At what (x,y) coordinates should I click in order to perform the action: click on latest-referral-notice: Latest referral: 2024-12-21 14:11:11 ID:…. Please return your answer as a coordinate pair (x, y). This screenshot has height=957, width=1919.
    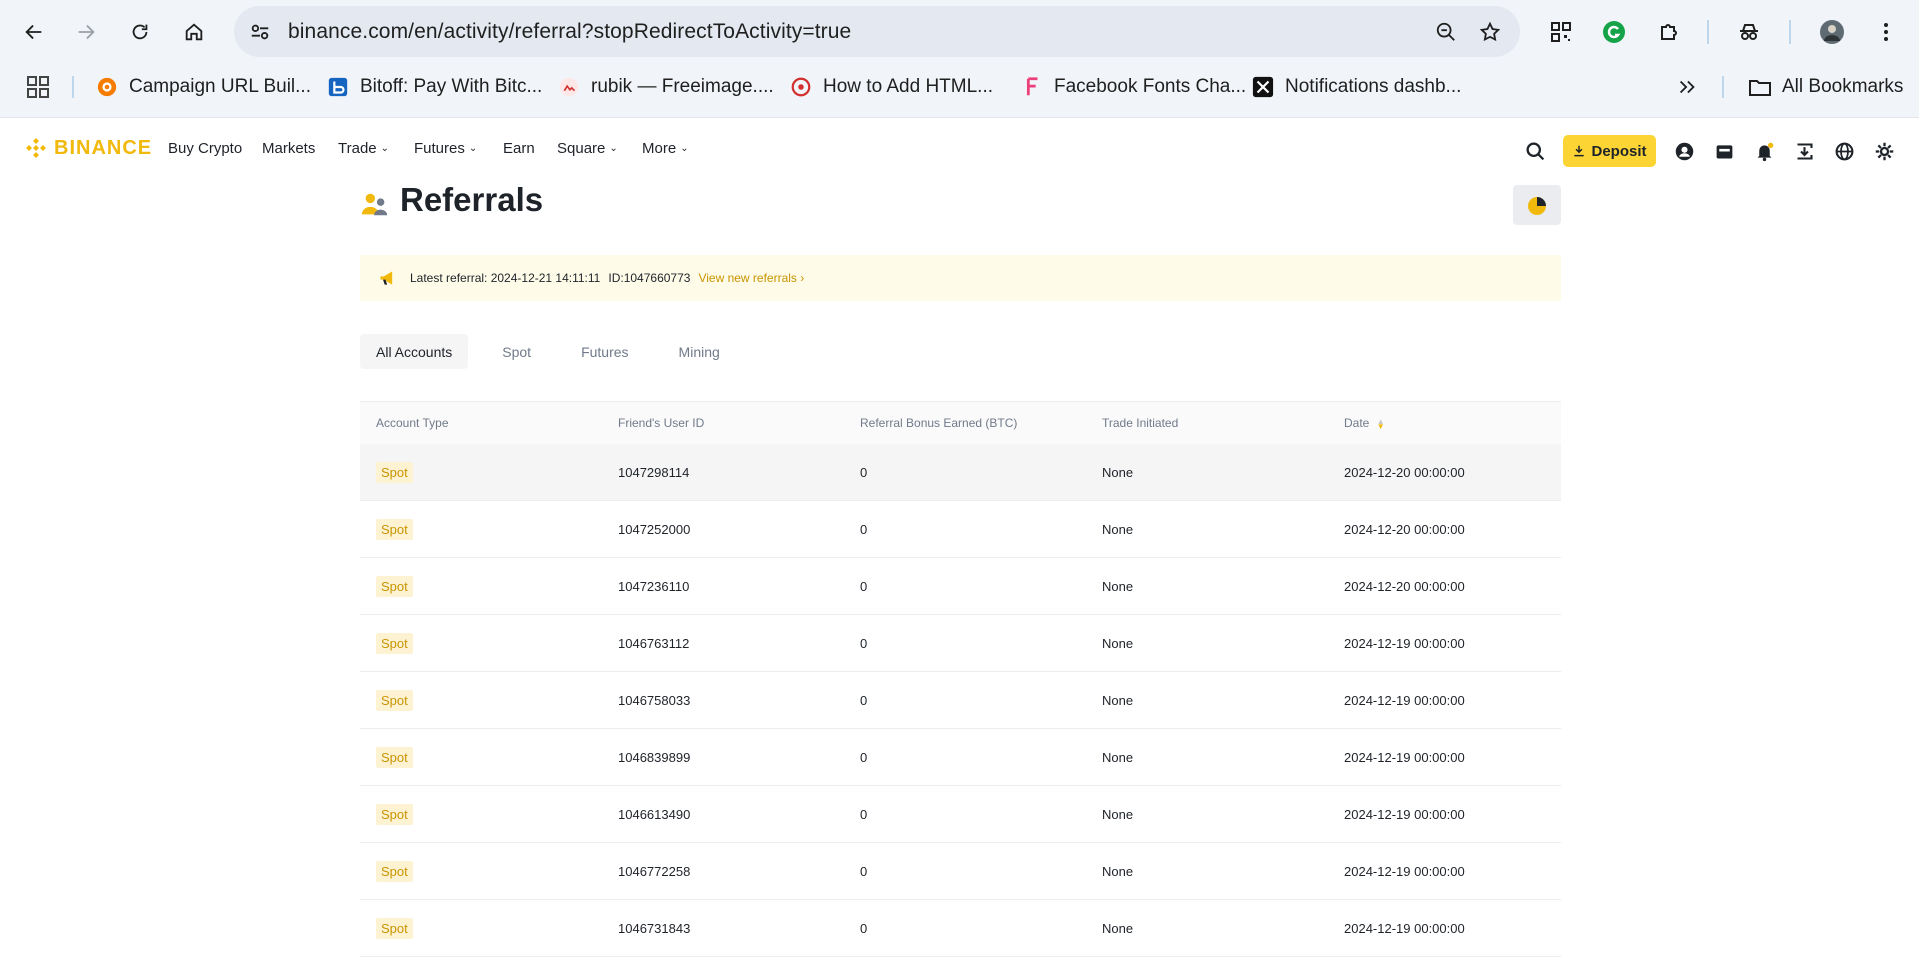
    Looking at the image, I should click on (960, 278).